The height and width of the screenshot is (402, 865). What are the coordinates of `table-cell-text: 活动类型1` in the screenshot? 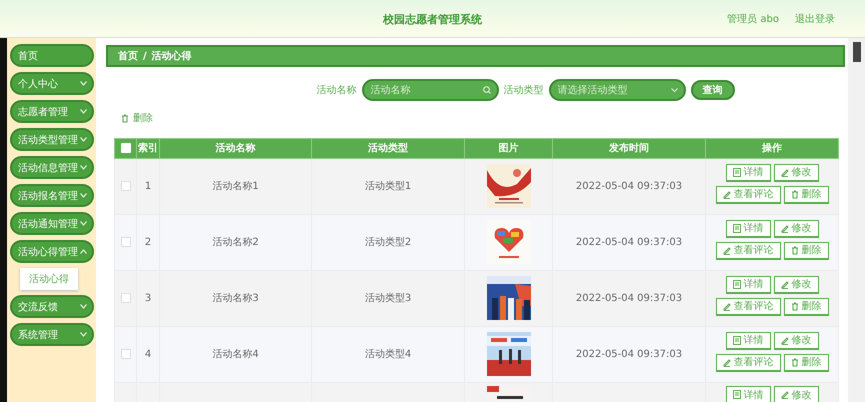 It's located at (388, 186).